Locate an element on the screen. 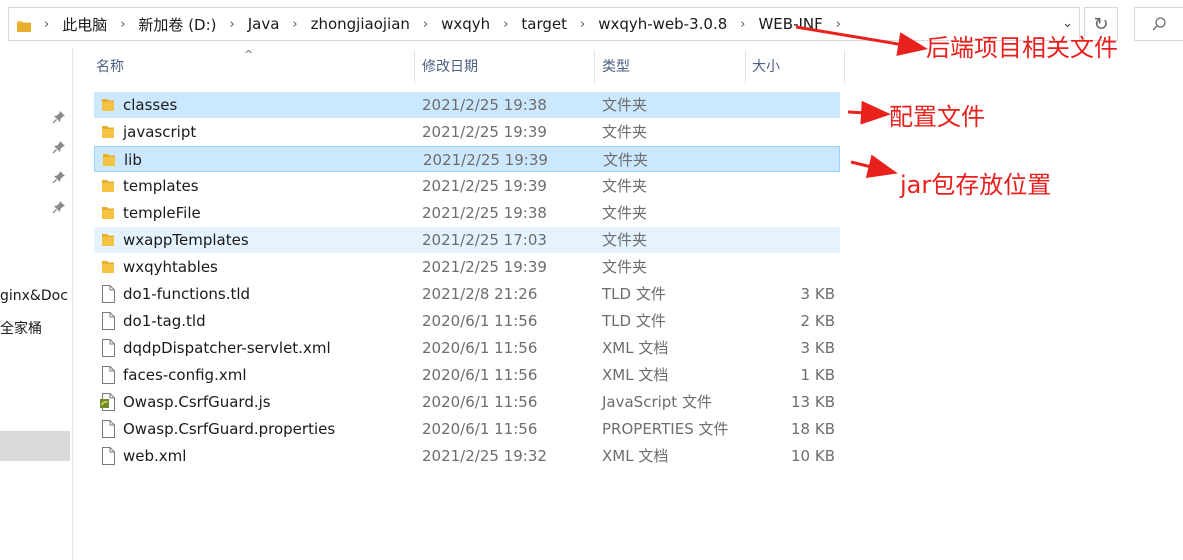  arrow-backend is located at coordinates (861, 40).